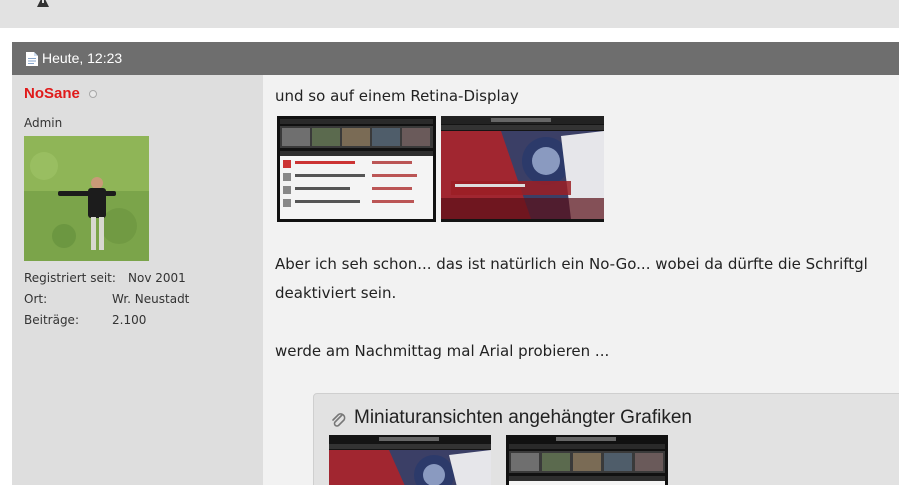 This screenshot has height=485, width=899. I want to click on avatar, so click(86, 198).